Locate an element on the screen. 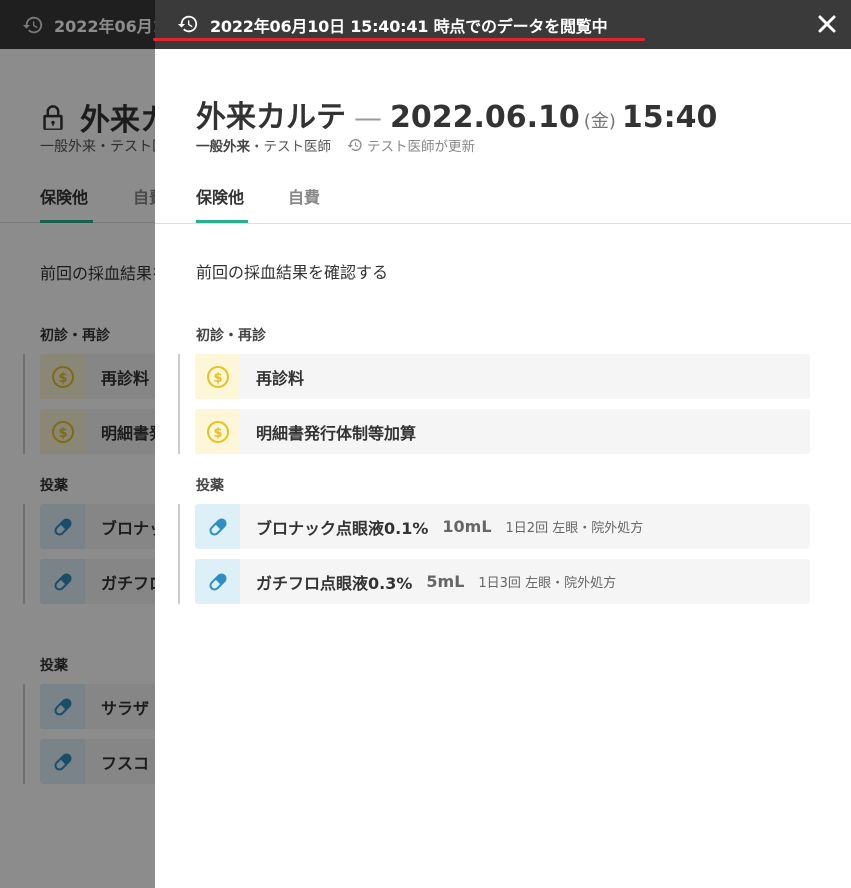  close-icon is located at coordinates (827, 24).